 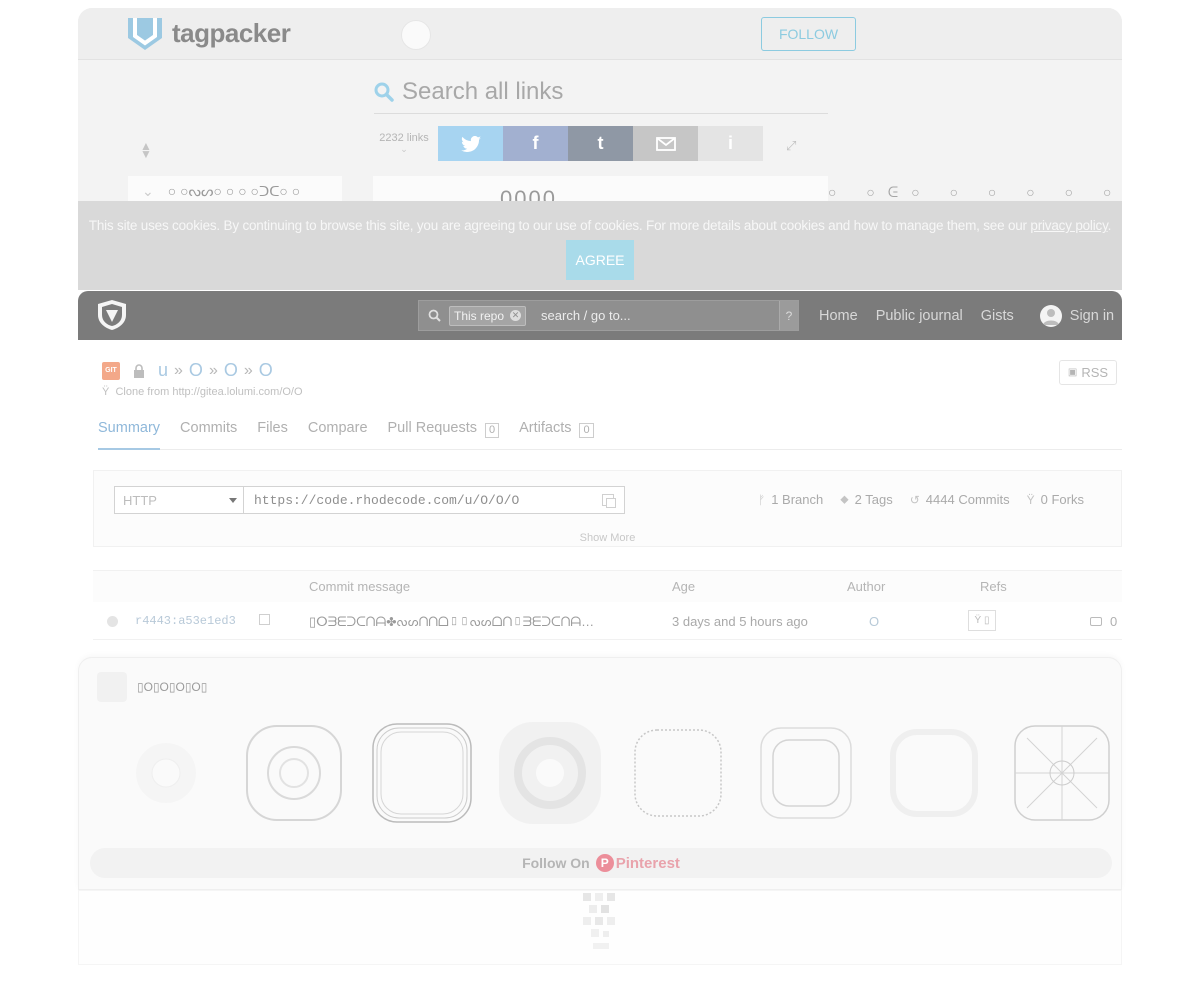 I want to click on tab-label: Files, so click(x=272, y=428).